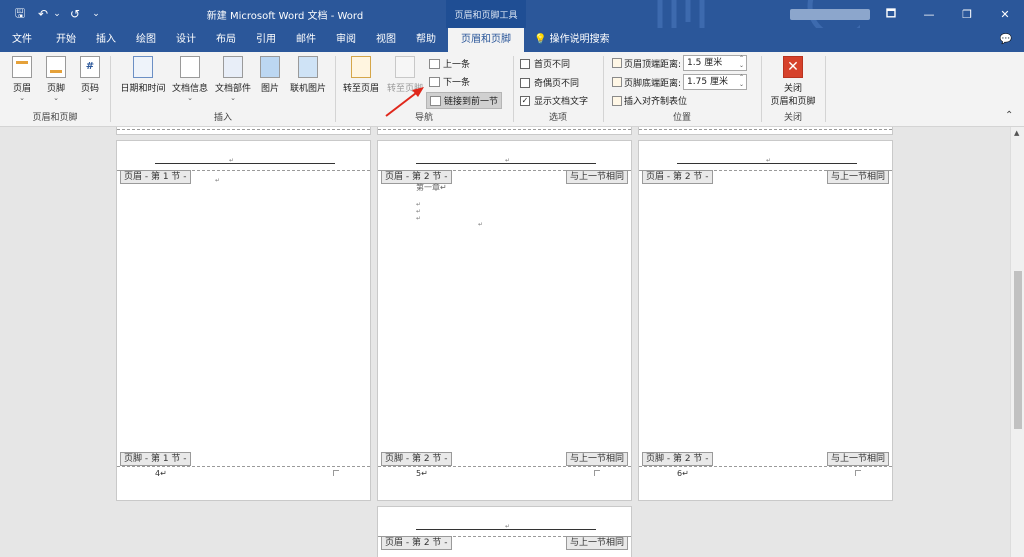 Image resolution: width=1024 pixels, height=557 pixels. What do you see at coordinates (486, 14) in the screenshot?
I see `context-tab-group-label: 页眉和页脚工具` at bounding box center [486, 14].